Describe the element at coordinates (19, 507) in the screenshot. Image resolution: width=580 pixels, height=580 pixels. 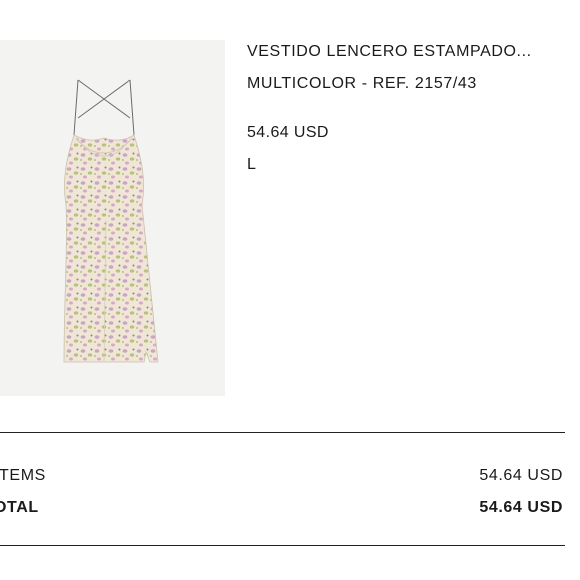
I see `total-label: OTAL` at that location.